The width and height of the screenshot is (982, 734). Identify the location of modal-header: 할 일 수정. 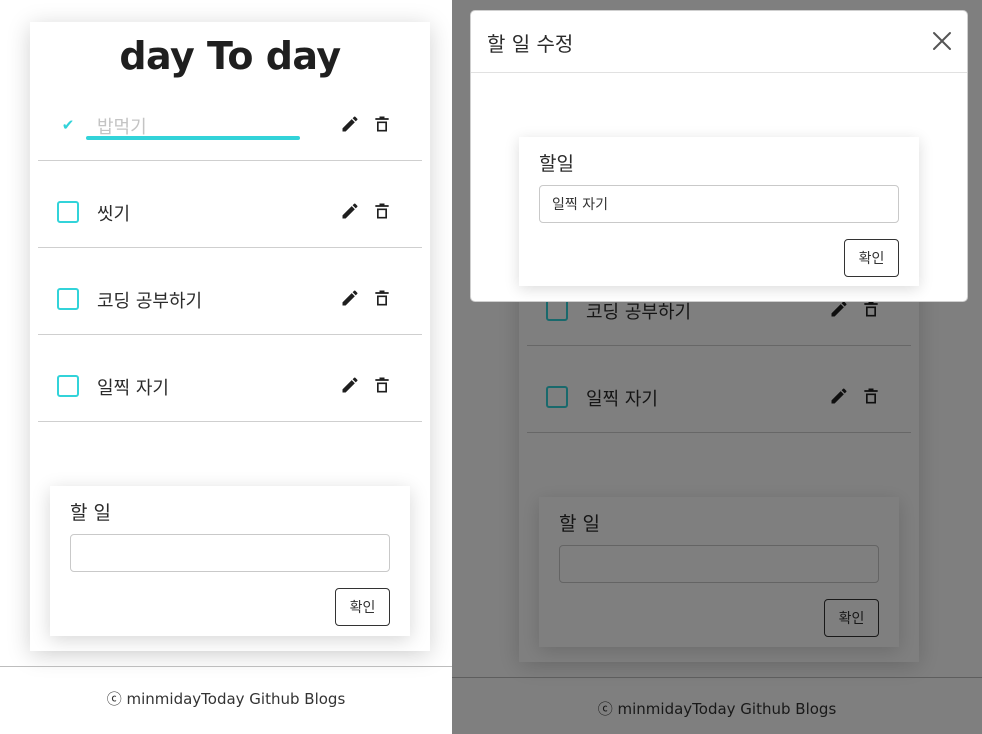
(719, 42).